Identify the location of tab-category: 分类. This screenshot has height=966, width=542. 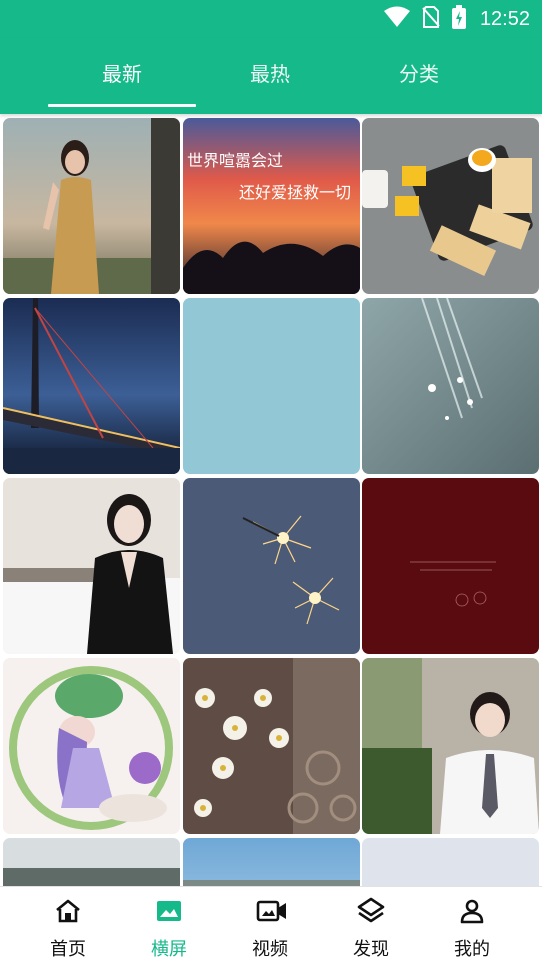
(419, 74).